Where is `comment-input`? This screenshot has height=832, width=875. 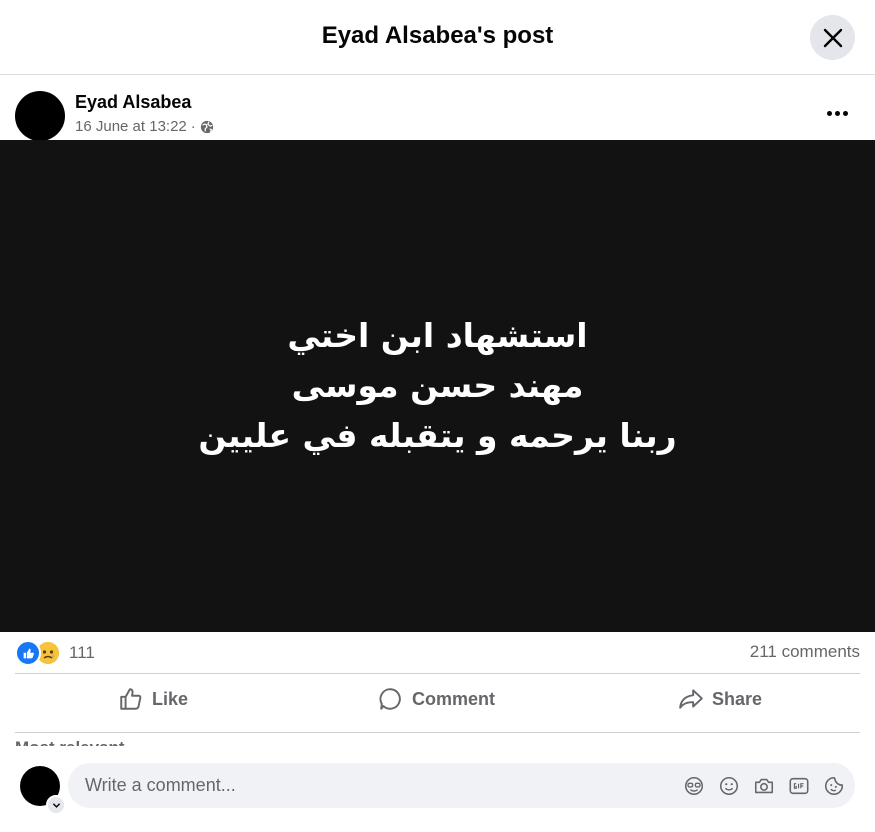 comment-input is located at coordinates (365, 785).